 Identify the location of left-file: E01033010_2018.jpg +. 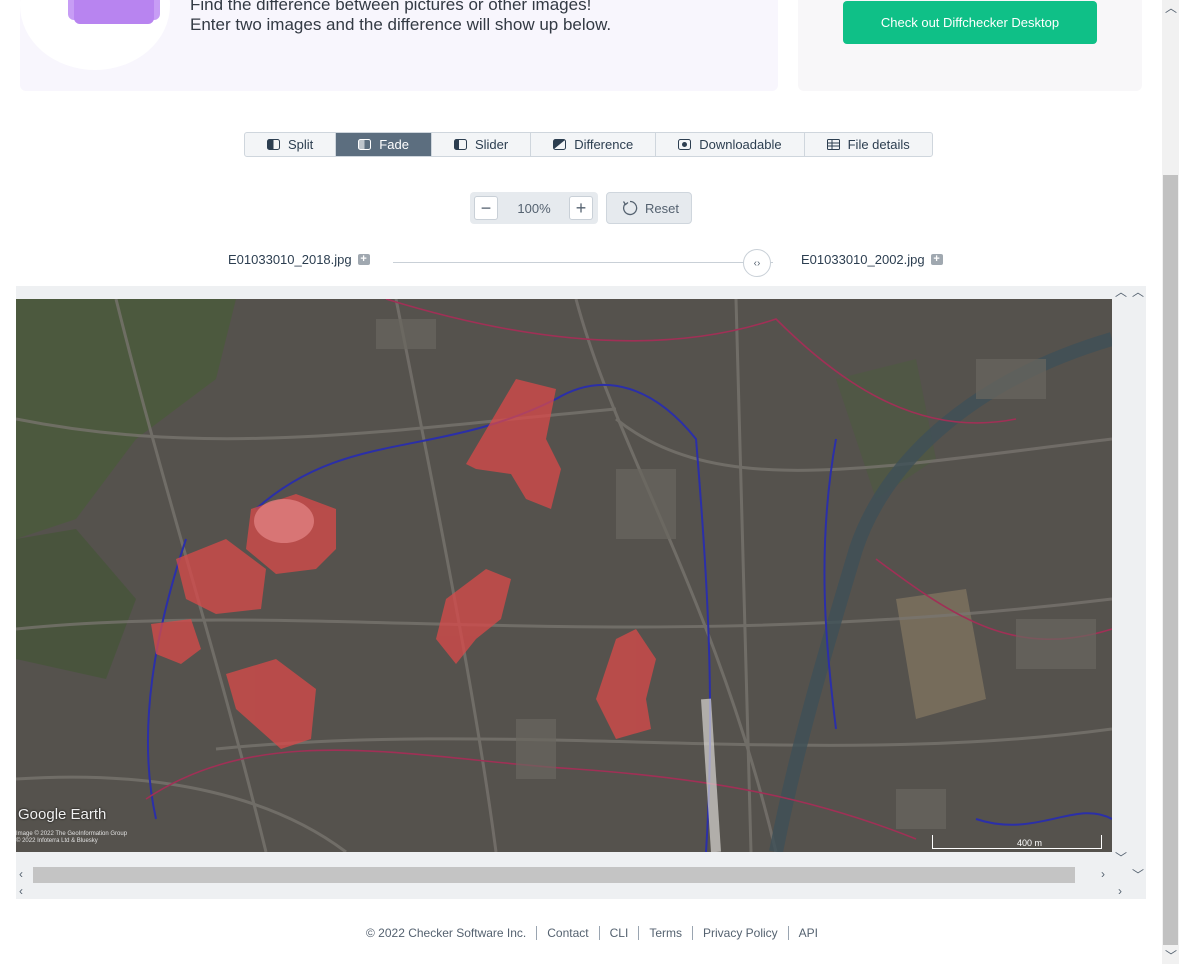
(299, 259).